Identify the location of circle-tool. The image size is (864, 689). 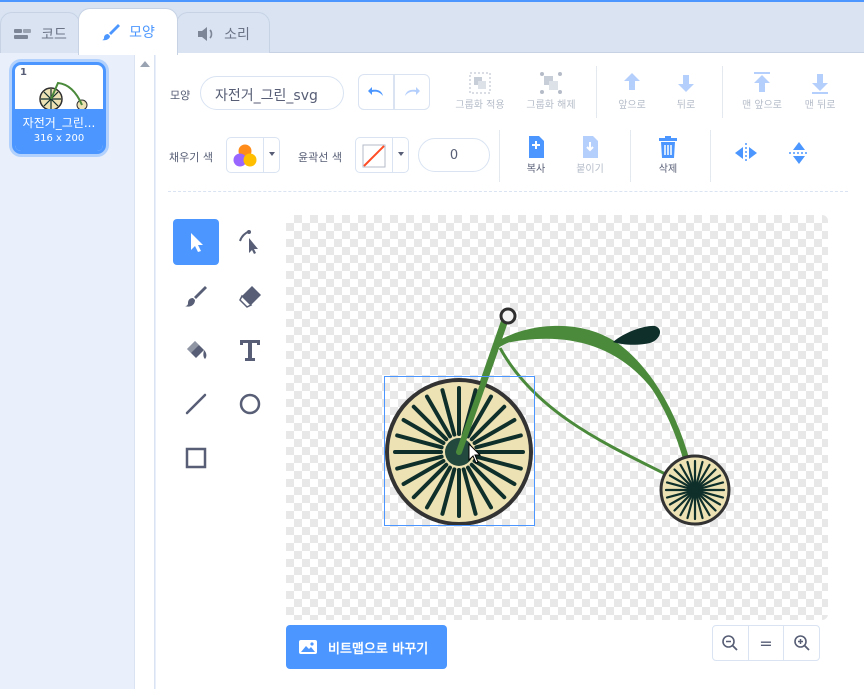
(250, 404).